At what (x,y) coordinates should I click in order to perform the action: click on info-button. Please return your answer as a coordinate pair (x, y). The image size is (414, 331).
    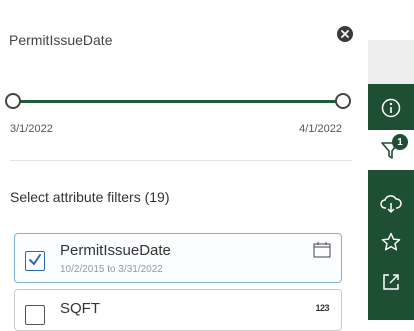
    Looking at the image, I should click on (391, 108).